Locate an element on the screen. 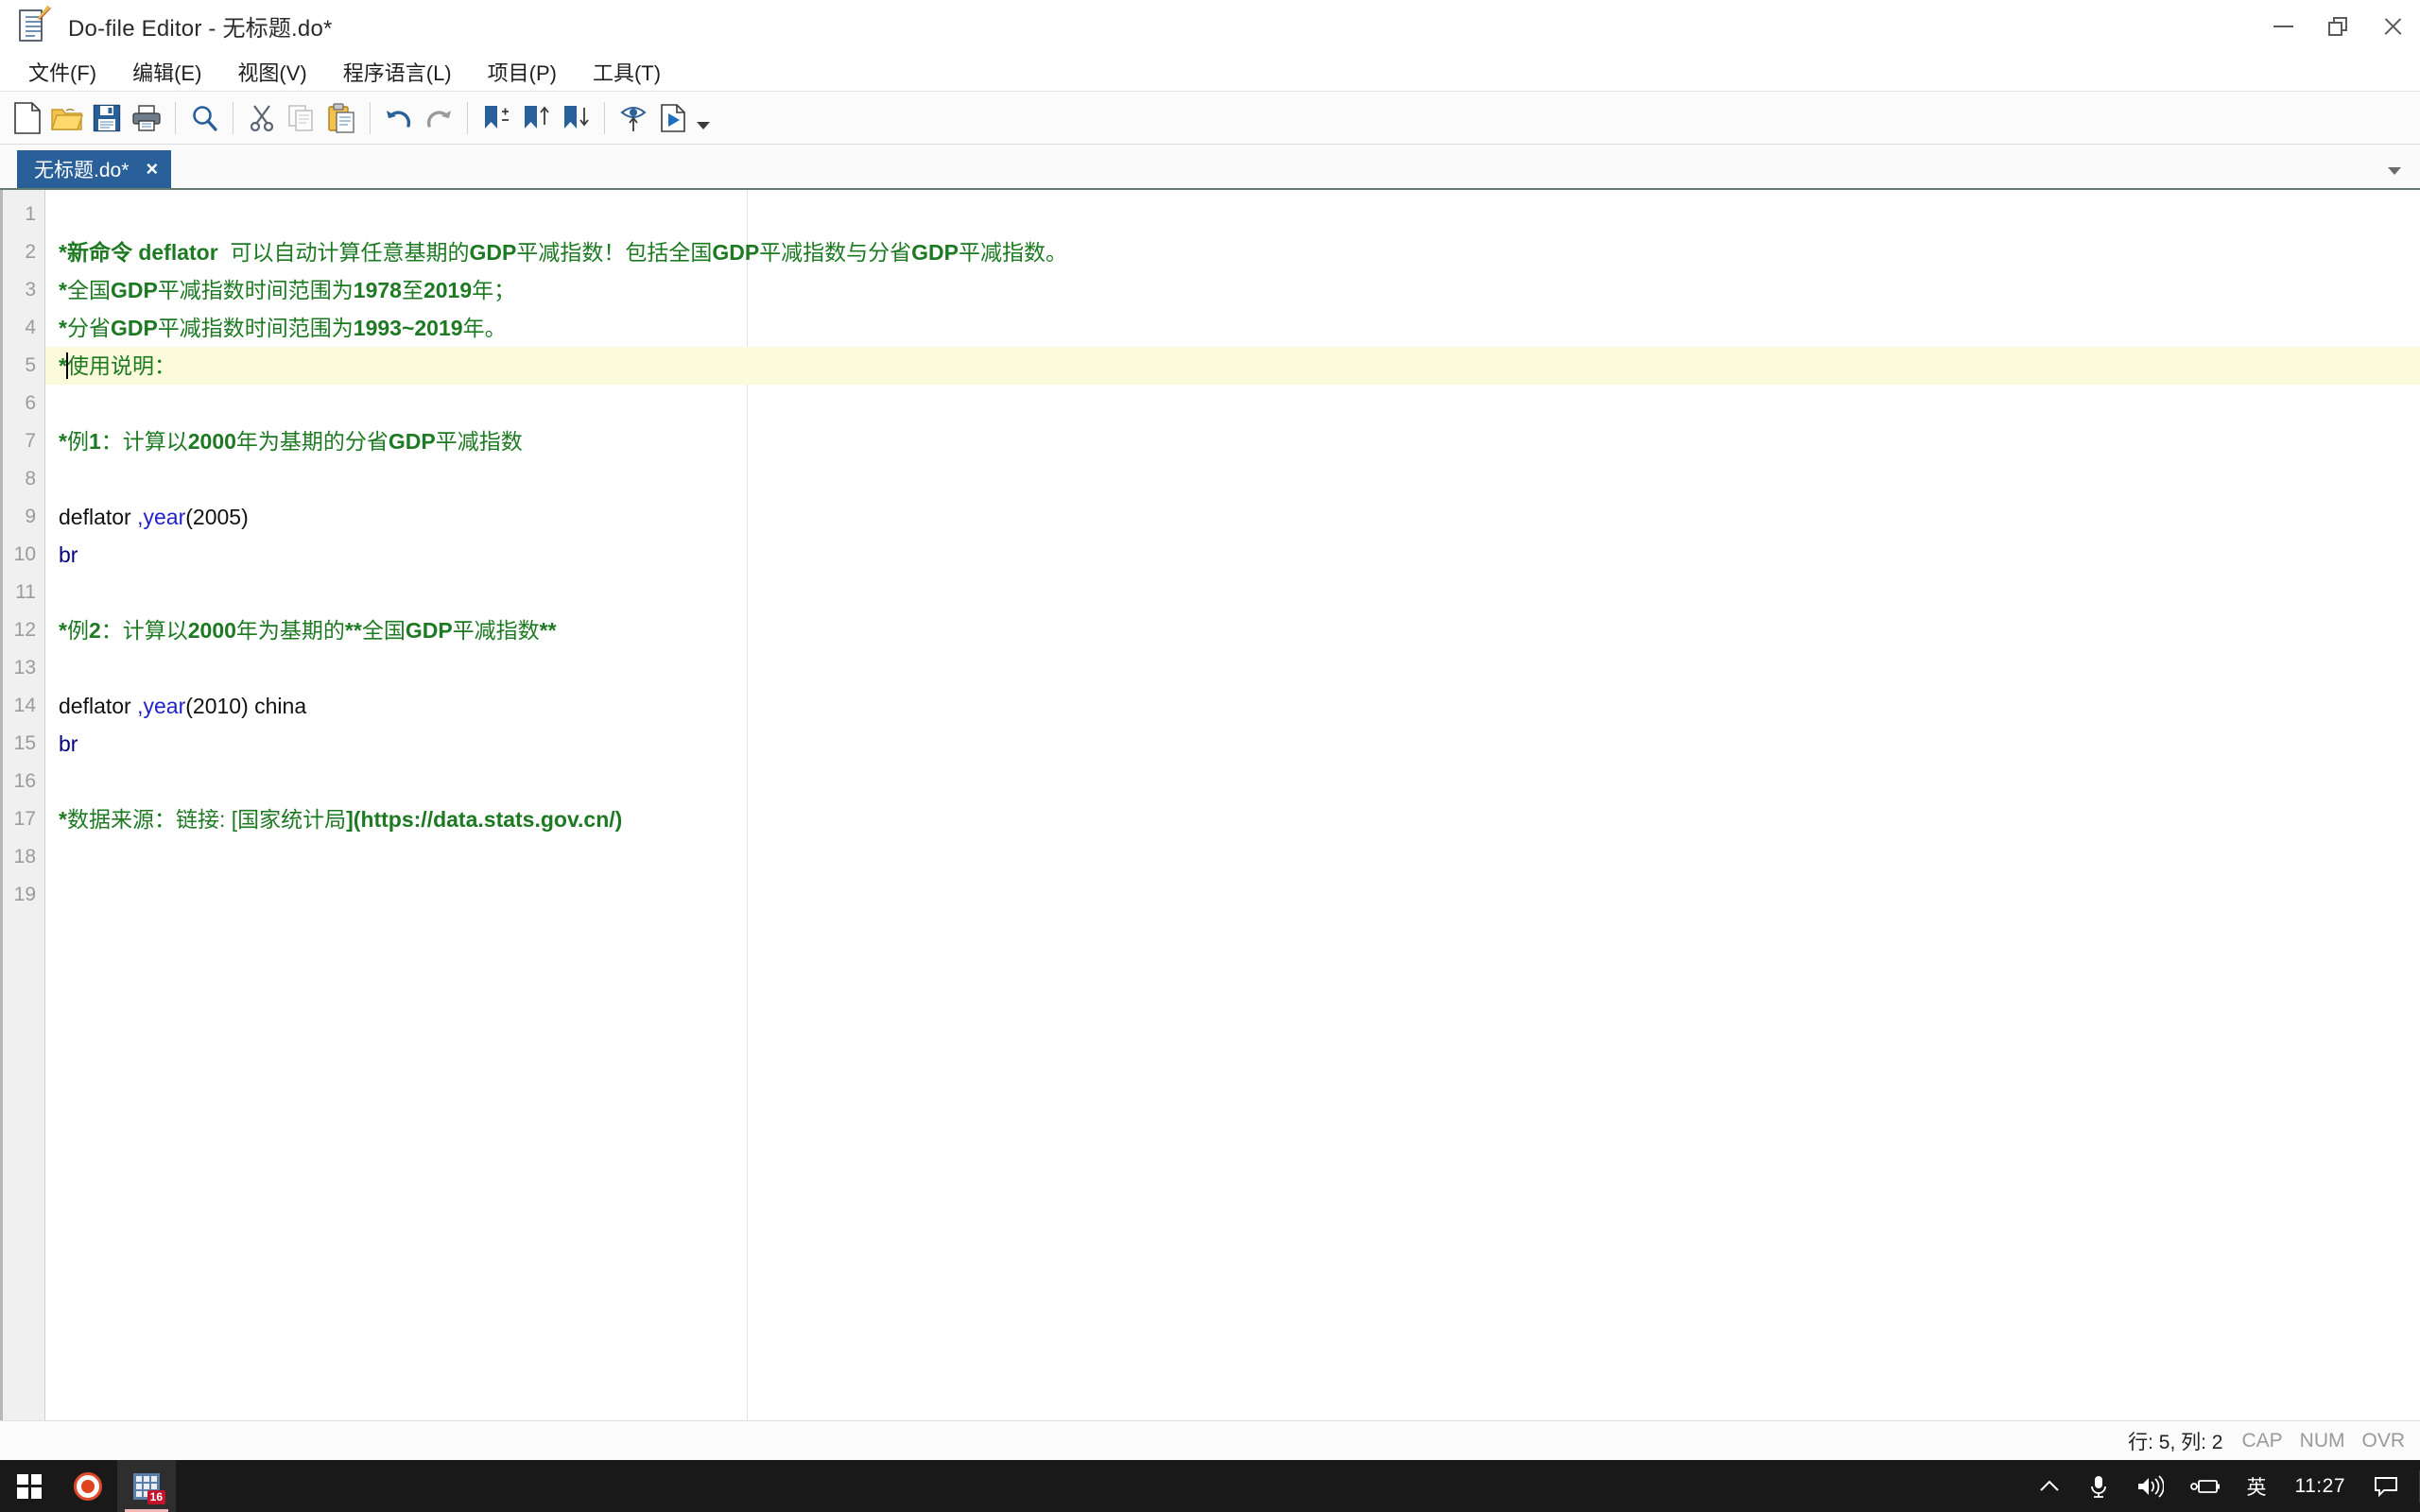 This screenshot has width=2420, height=1512. code-token: (2010) china is located at coordinates (246, 706).